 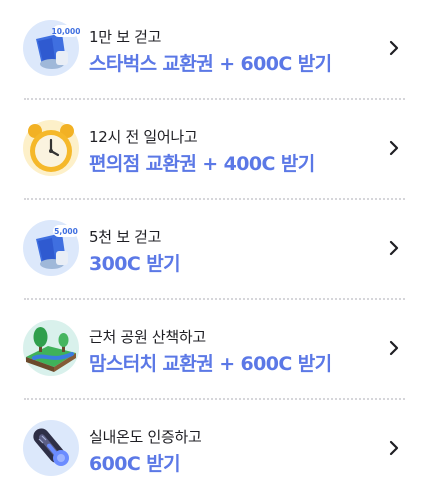 What do you see at coordinates (147, 337) in the screenshot?
I see `mission-subtitle: 근처 공원 산책하고` at bounding box center [147, 337].